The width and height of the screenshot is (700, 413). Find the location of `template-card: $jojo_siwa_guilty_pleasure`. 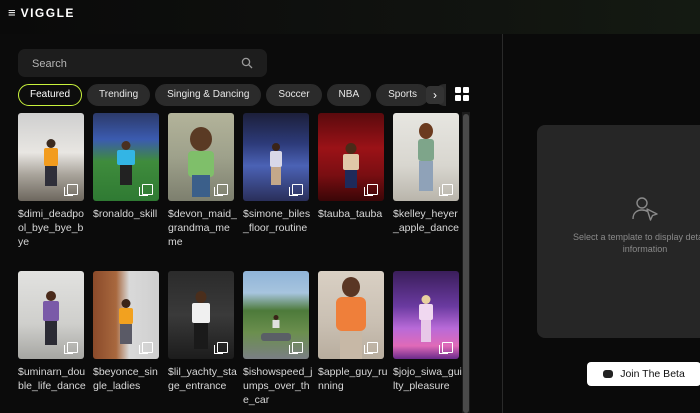

template-card: $jojo_siwa_guilty_pleasure is located at coordinates (427, 332).